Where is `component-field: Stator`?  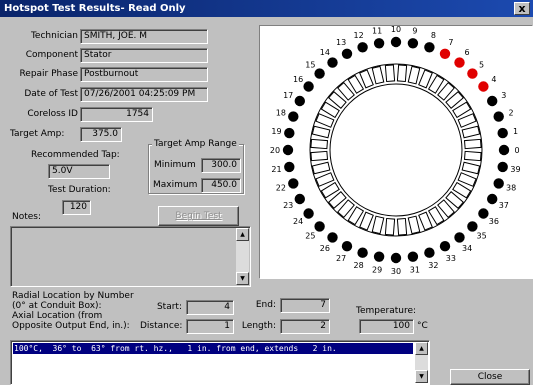 component-field: Stator is located at coordinates (144, 55).